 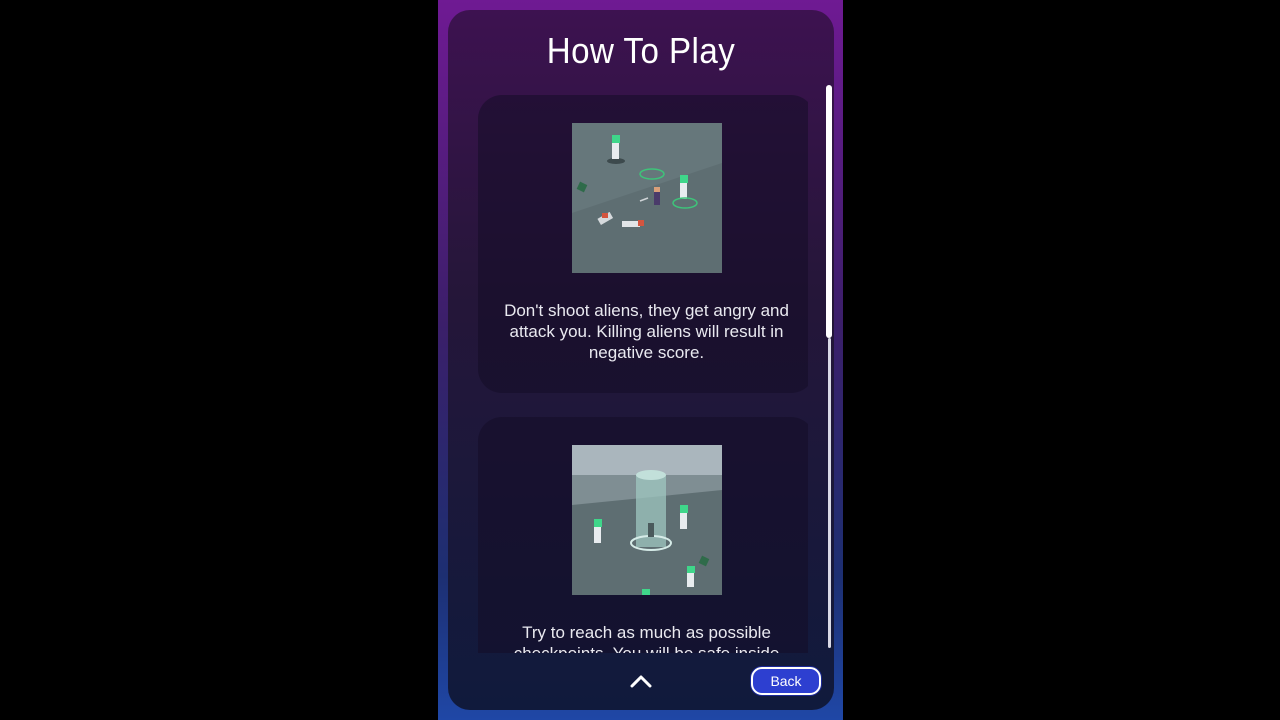 What do you see at coordinates (829, 493) in the screenshot?
I see `scrollbar-track` at bounding box center [829, 493].